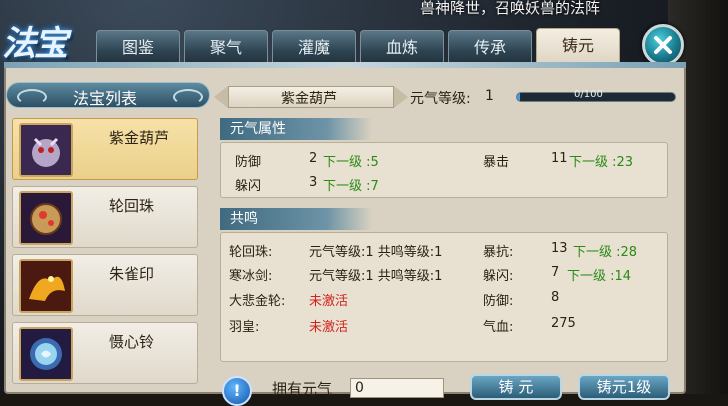 This screenshot has height=406, width=728. Describe the element at coordinates (599, 276) in the screenshot. I see `resonance-stat-next: 下一级 :14` at that location.